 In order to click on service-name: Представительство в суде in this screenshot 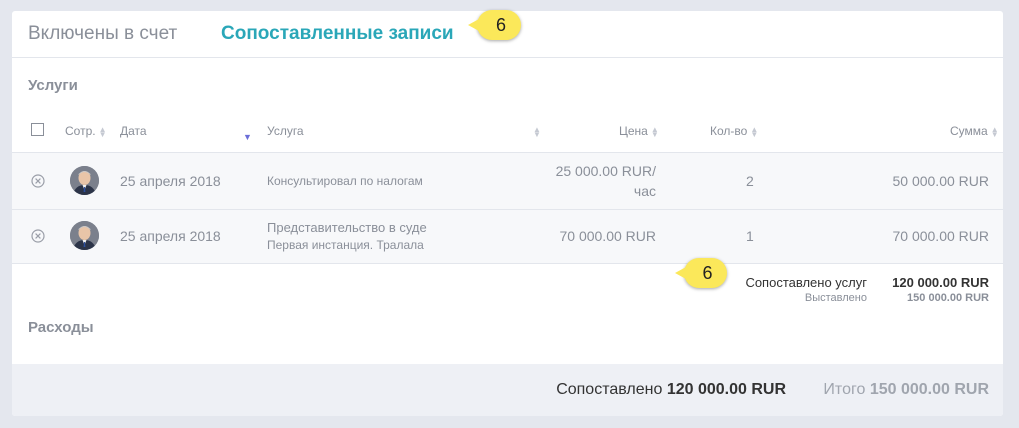, I will do `click(347, 227)`.